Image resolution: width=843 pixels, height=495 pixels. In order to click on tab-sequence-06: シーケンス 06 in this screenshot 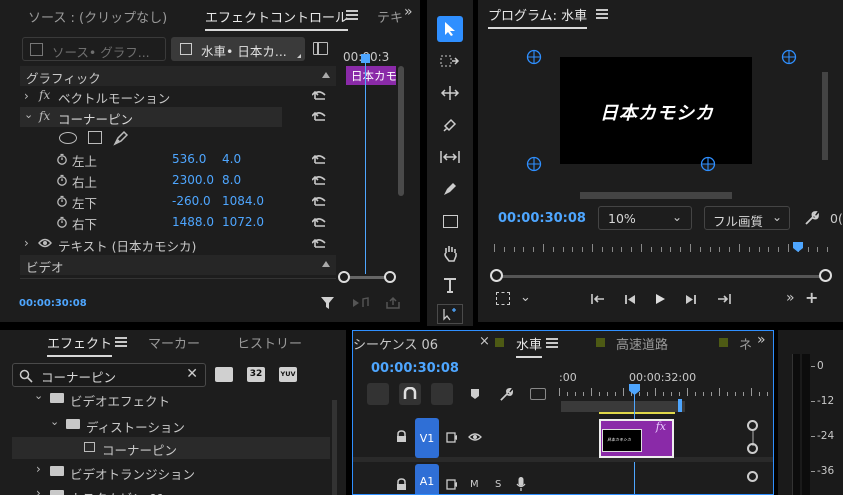, I will do `click(395, 343)`.